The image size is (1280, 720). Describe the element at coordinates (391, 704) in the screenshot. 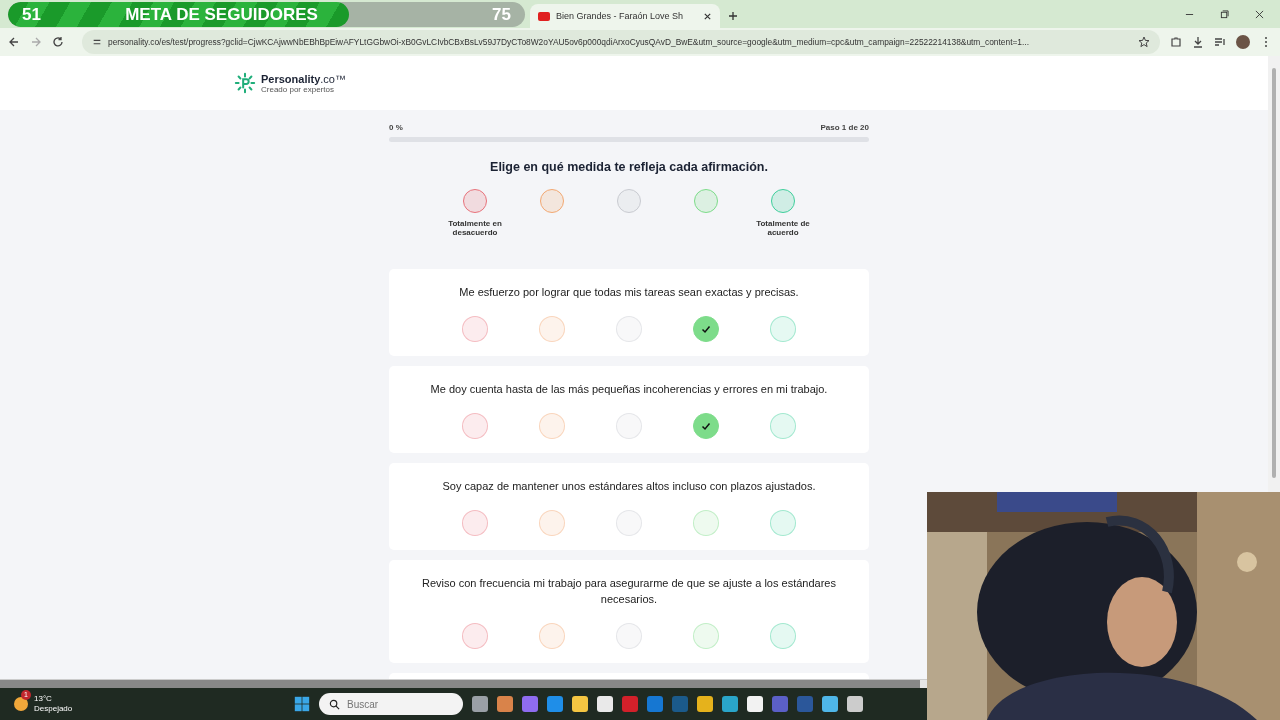

I see `search-field: Buscar` at that location.